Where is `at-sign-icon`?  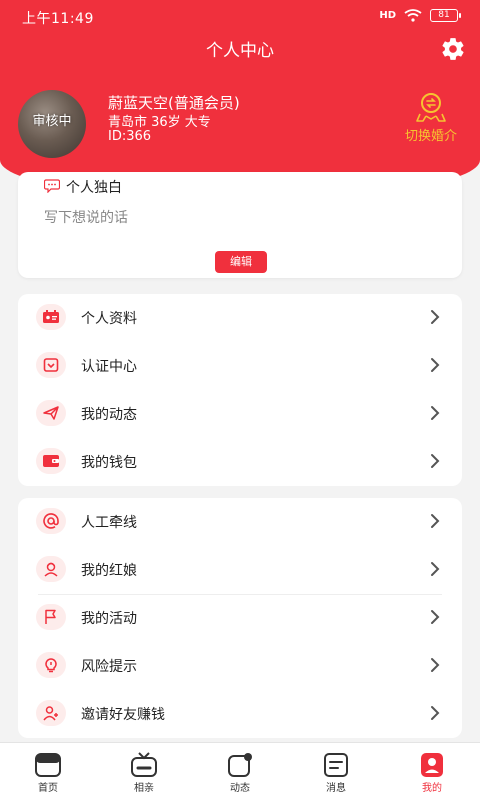 at-sign-icon is located at coordinates (51, 521).